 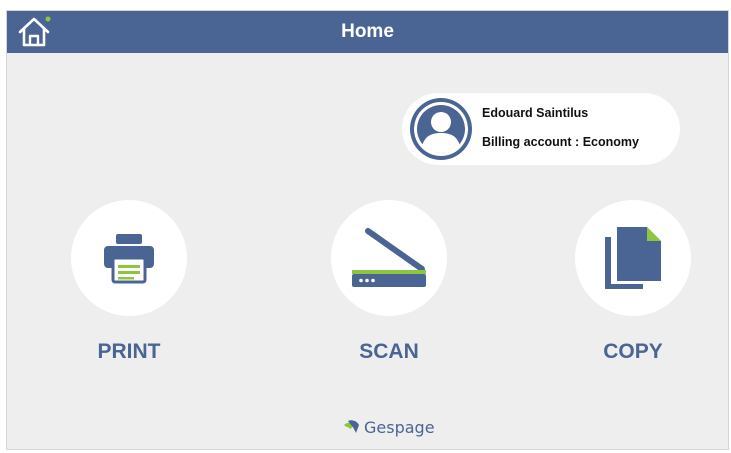 I want to click on gespage-logo-icon, so click(x=351, y=426).